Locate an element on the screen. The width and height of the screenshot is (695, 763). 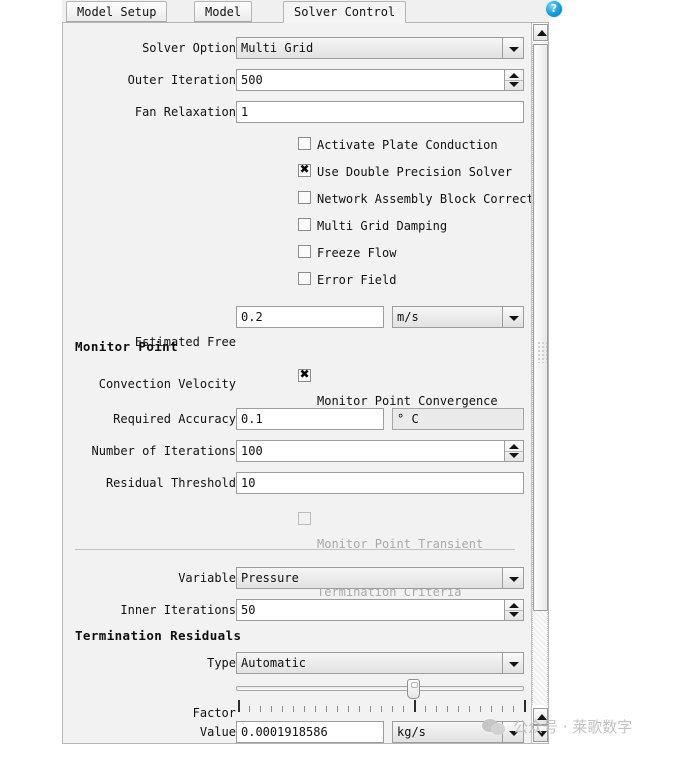
solver-option-dropdown: Multi Grid is located at coordinates (380, 48).